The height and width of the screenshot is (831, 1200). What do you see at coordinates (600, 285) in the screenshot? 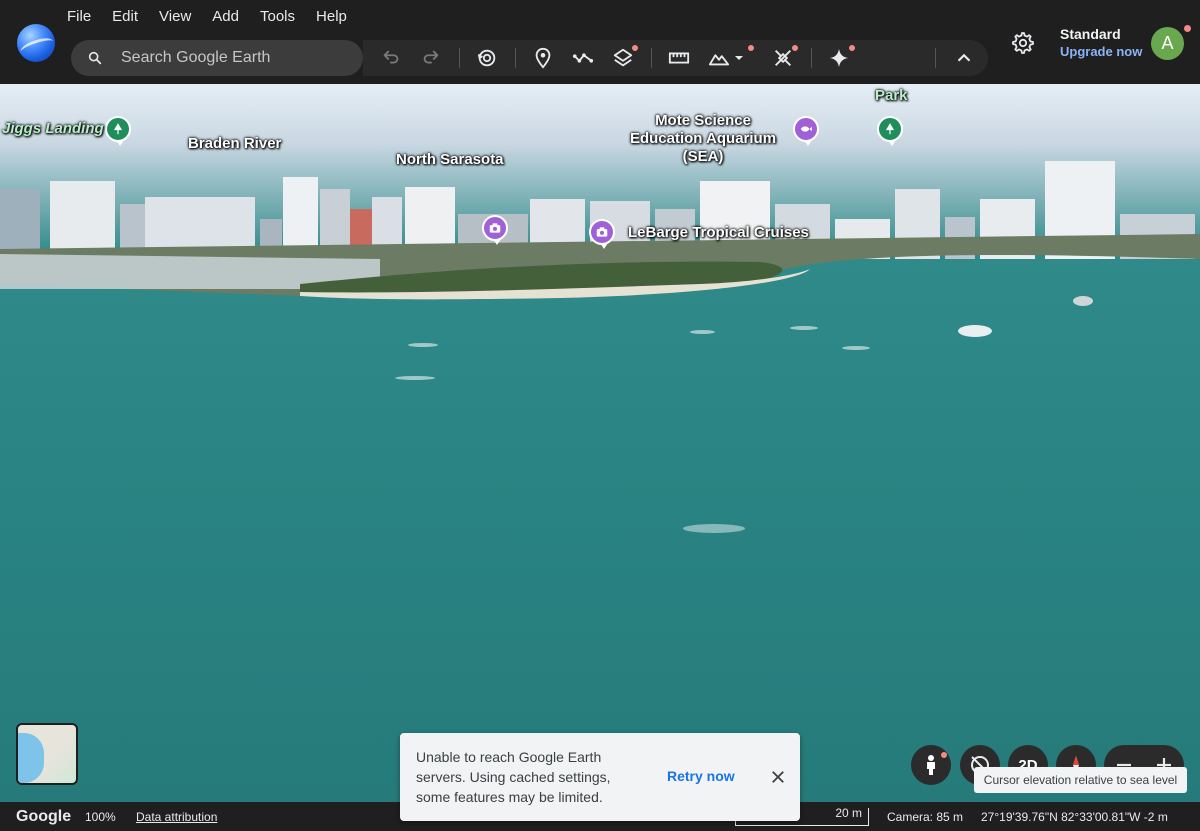
I see `shoreline` at bounding box center [600, 285].